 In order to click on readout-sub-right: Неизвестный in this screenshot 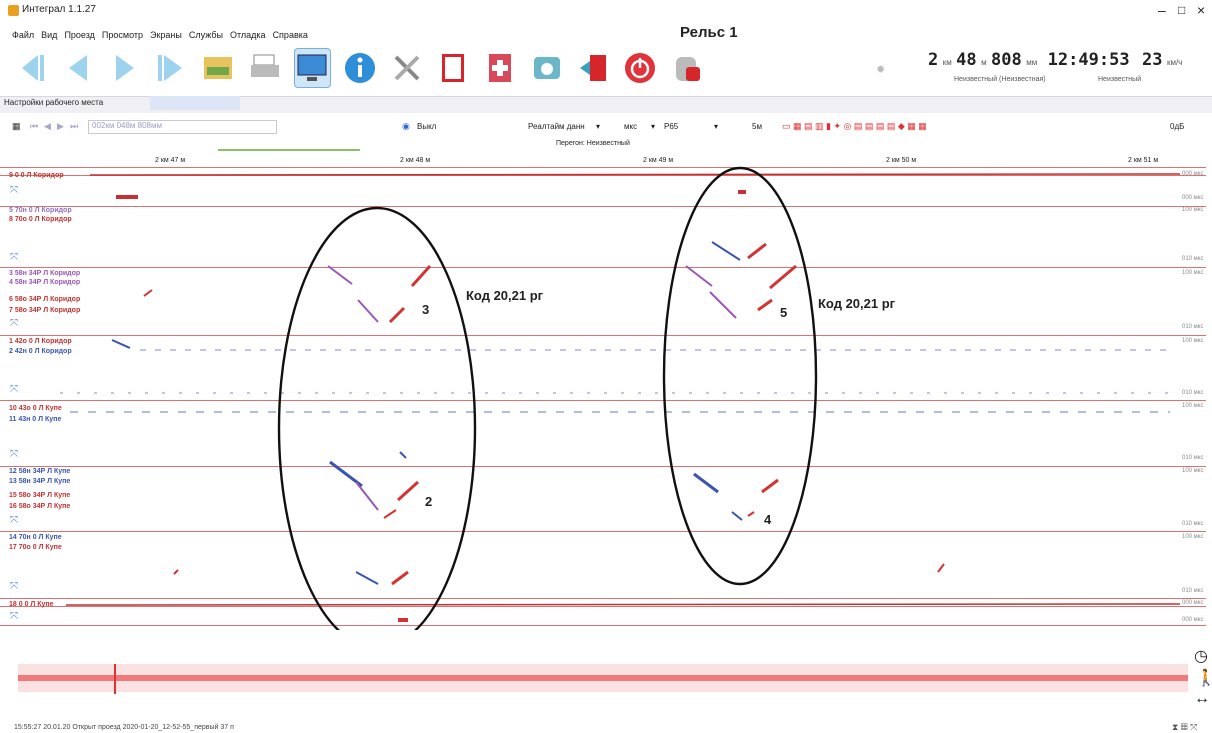, I will do `click(1120, 79)`.